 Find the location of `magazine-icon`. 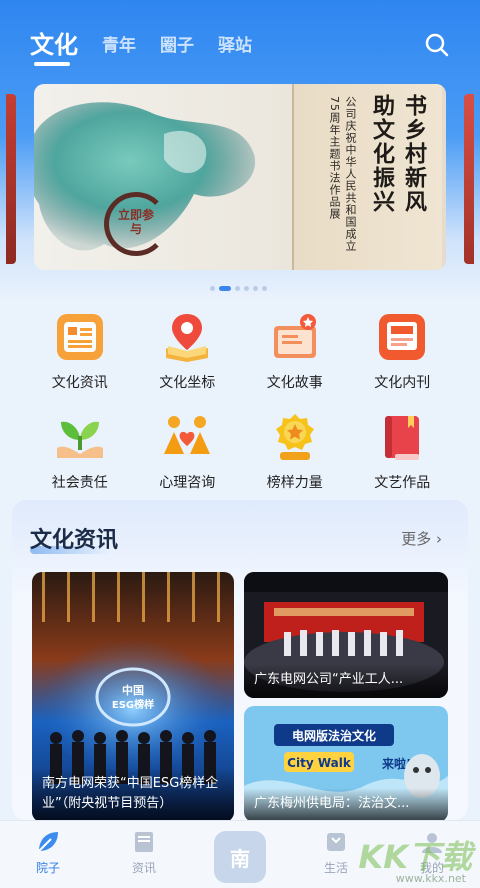

magazine-icon is located at coordinates (402, 337).